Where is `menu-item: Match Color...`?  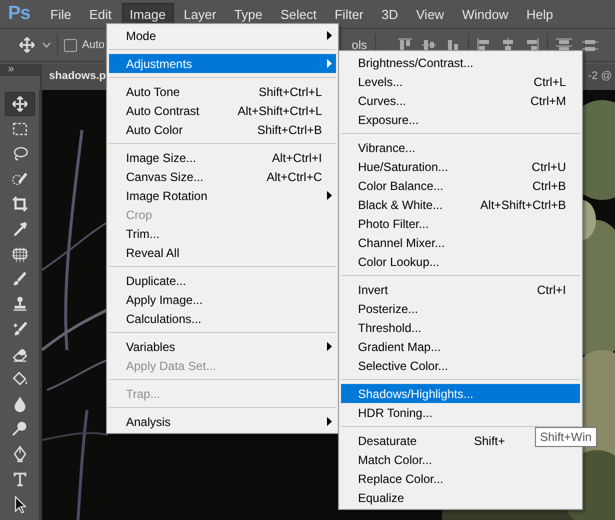 menu-item: Match Color... is located at coordinates (460, 459).